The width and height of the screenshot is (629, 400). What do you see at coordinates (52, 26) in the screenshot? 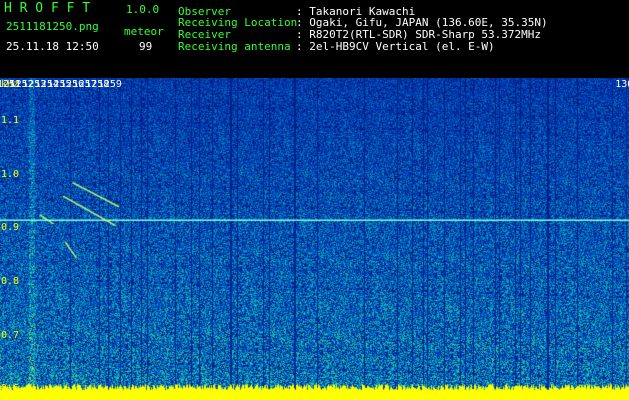
I see `file-name: 2511181250.png` at bounding box center [52, 26].